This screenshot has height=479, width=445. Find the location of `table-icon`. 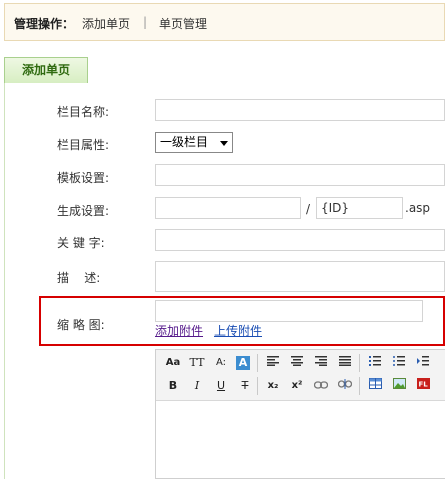

table-icon is located at coordinates (375, 386).